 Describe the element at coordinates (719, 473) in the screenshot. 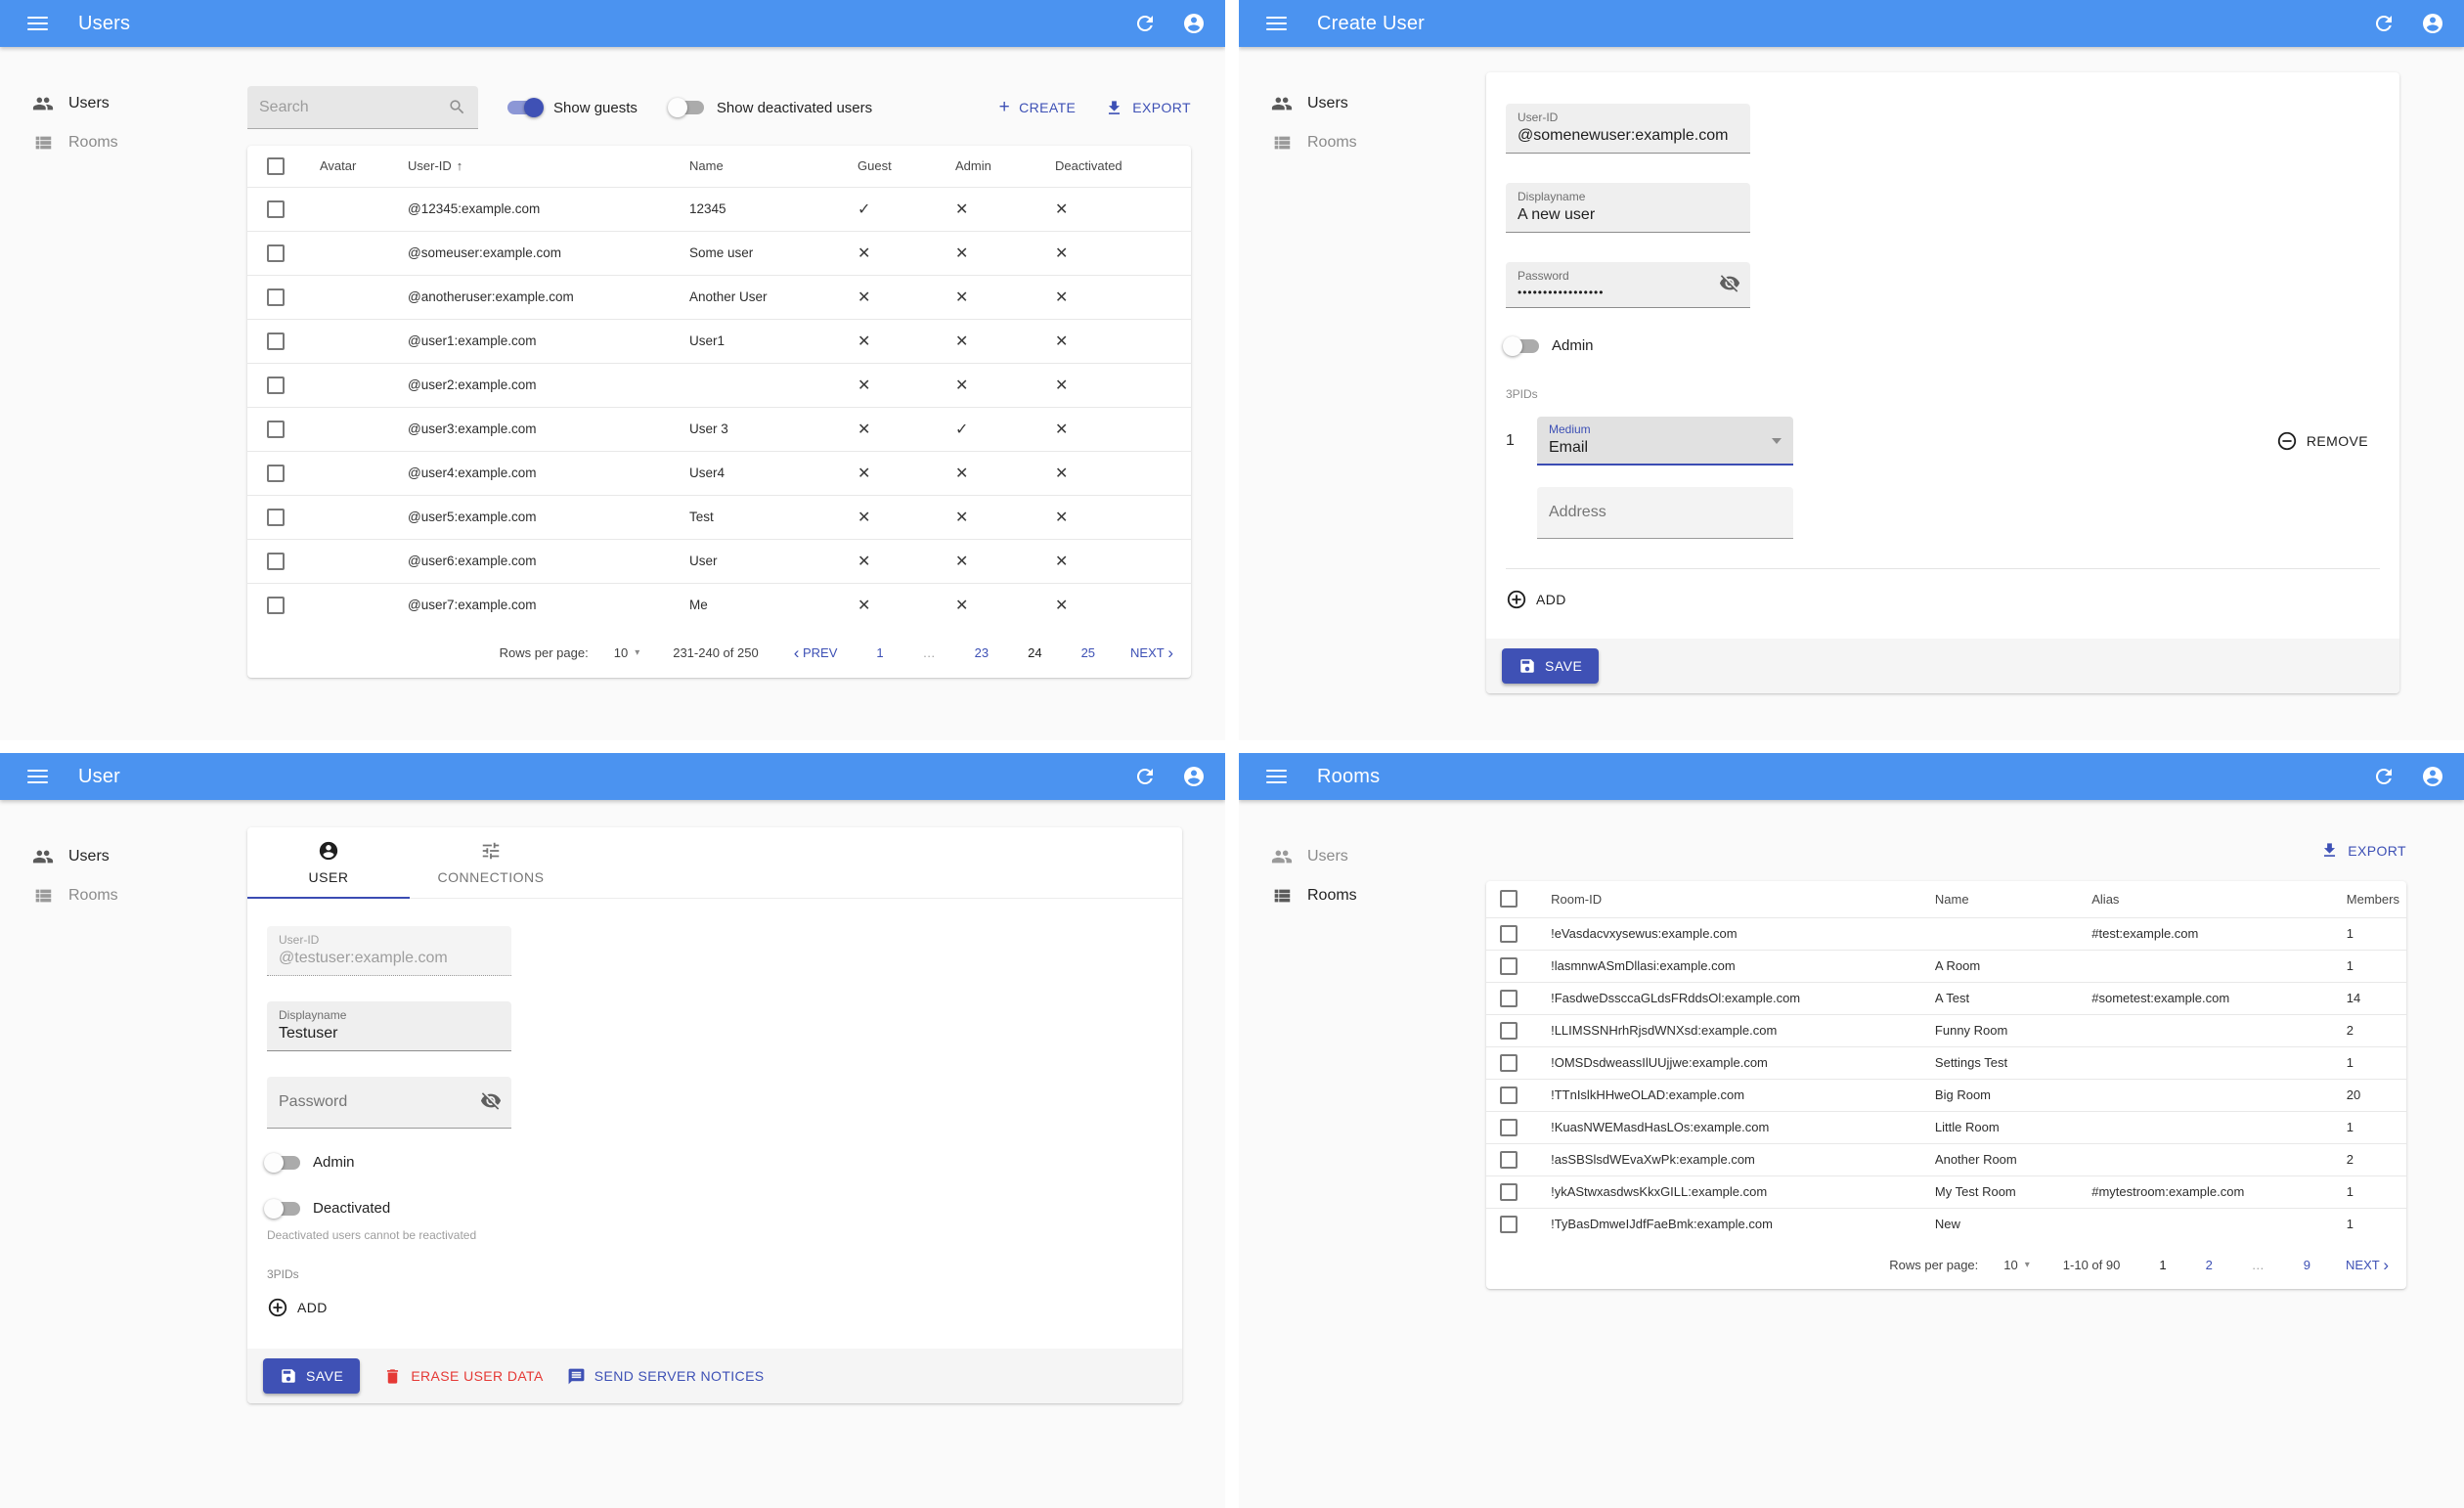

I see `table-row: @user4:example.com User4 ✕ ✕ ✕` at that location.